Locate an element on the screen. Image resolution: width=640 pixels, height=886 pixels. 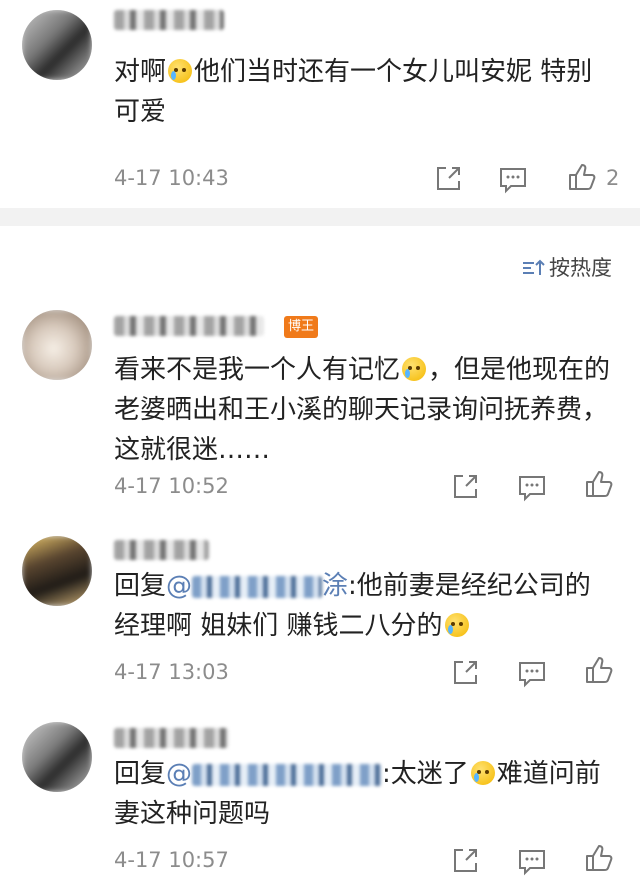
mention-link: @ is located at coordinates (274, 774).